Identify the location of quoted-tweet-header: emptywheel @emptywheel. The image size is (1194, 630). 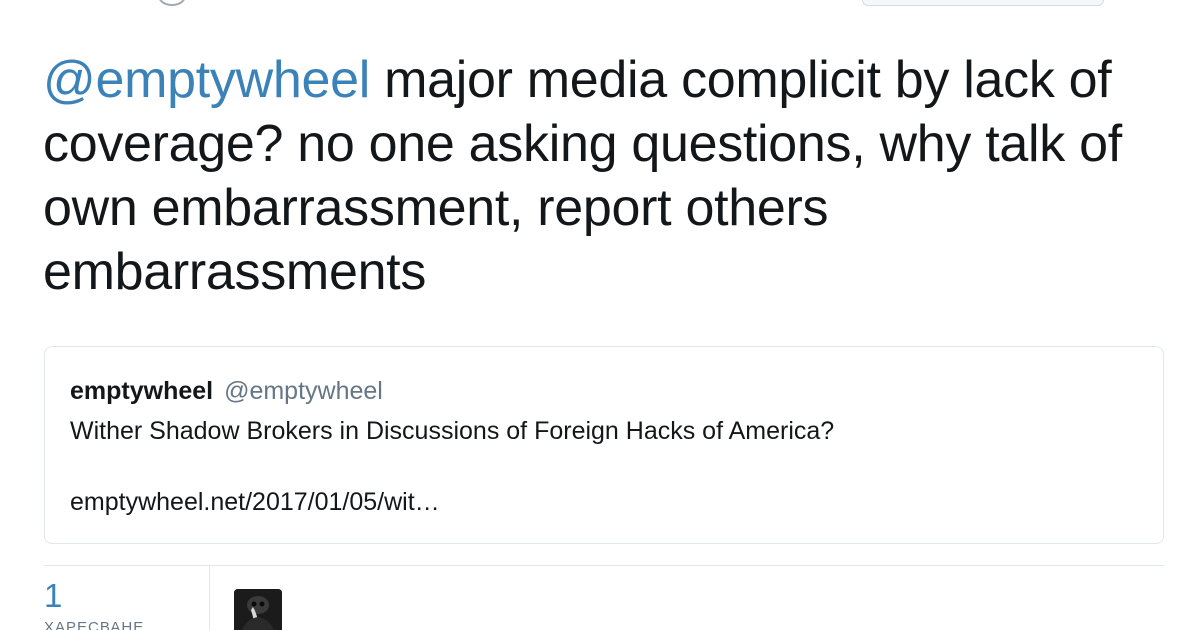
(226, 391).